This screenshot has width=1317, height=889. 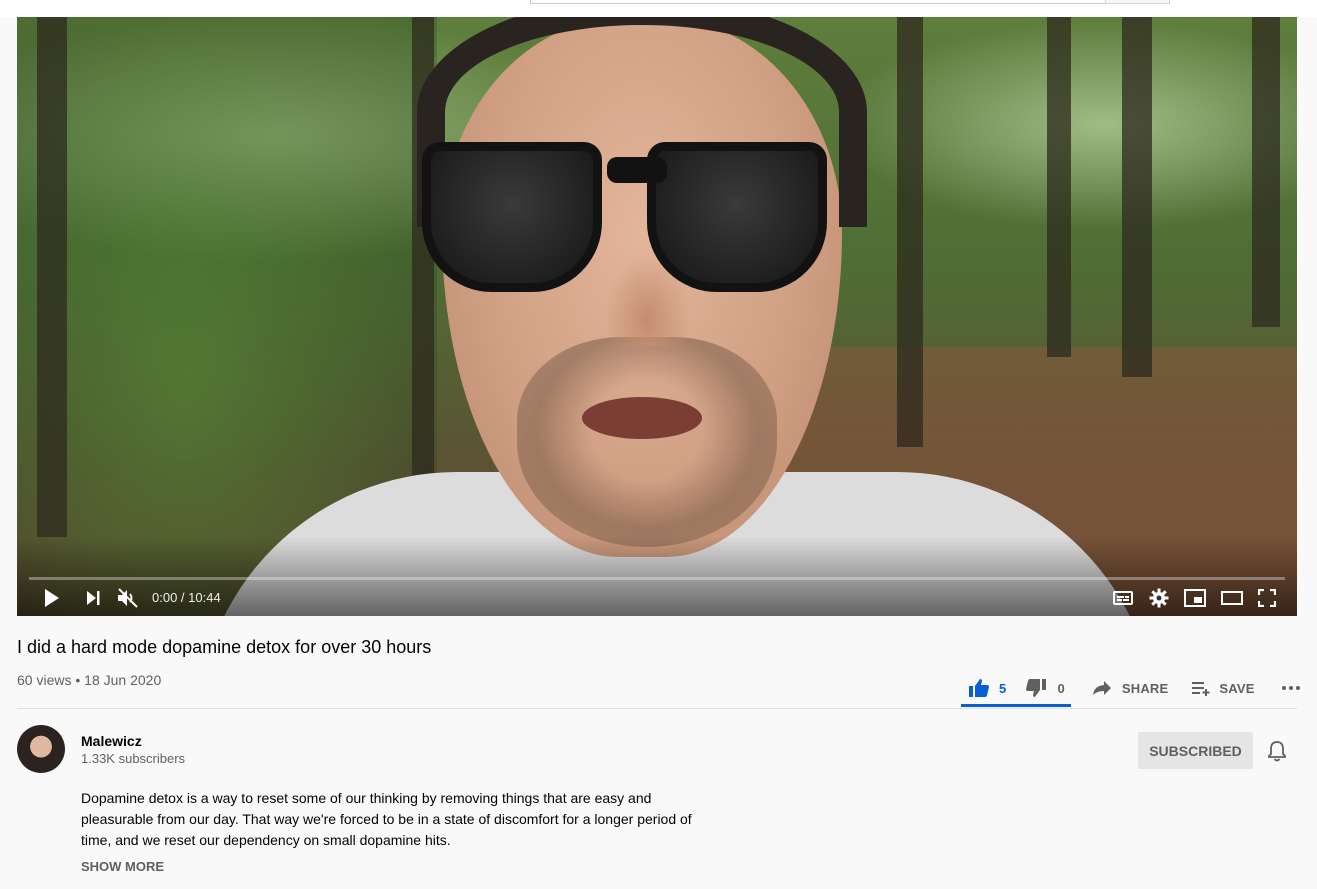 What do you see at coordinates (1137, 2) in the screenshot?
I see `search-button` at bounding box center [1137, 2].